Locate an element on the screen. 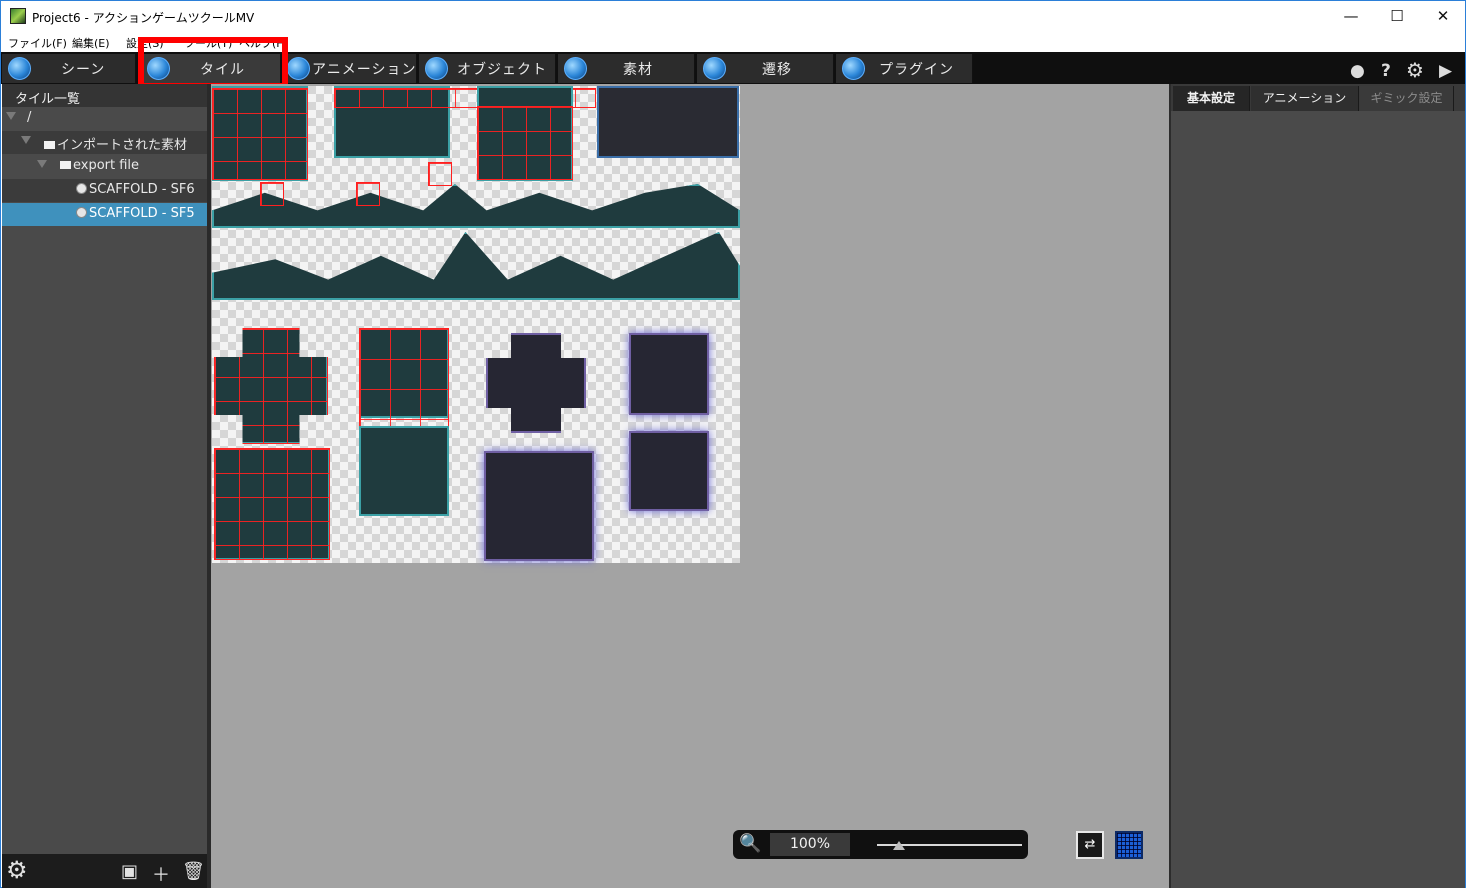  menu-file: ファイル(F) is located at coordinates (37, 43).